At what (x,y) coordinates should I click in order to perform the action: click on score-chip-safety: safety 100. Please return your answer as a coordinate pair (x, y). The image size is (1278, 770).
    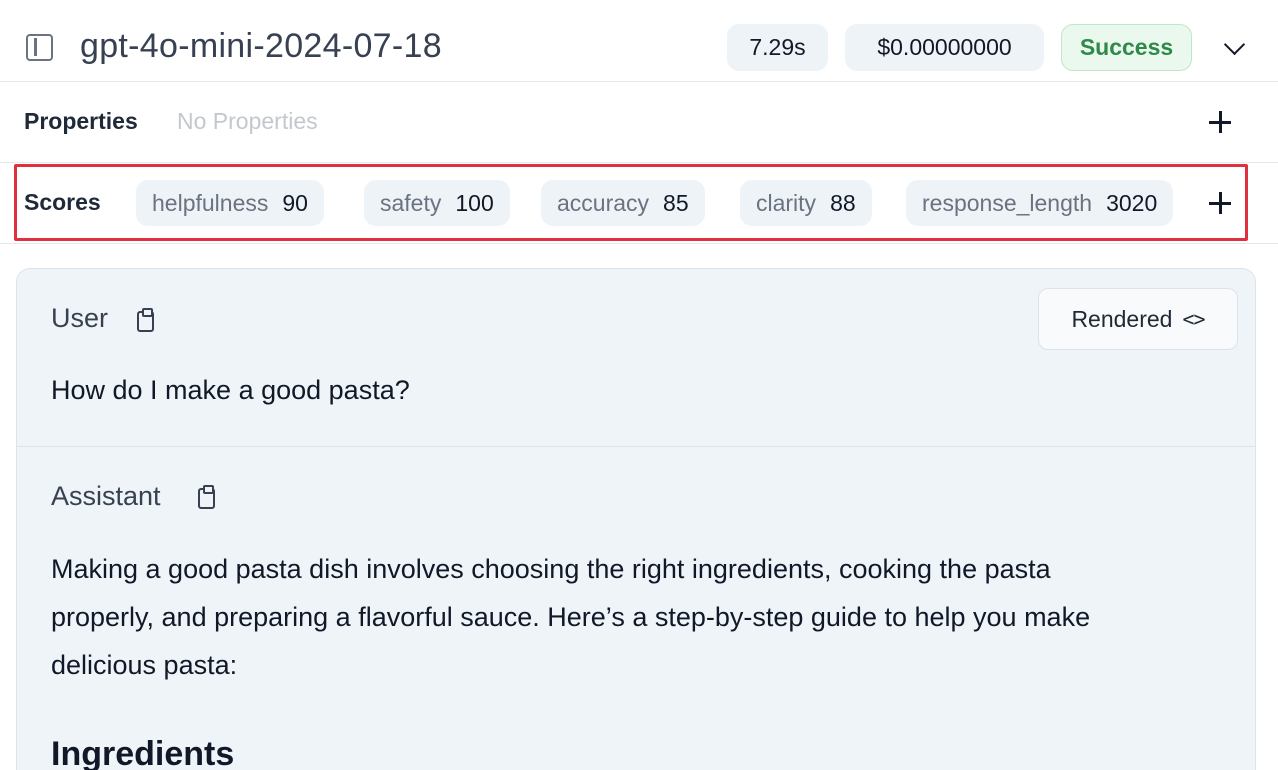
    Looking at the image, I should click on (437, 203).